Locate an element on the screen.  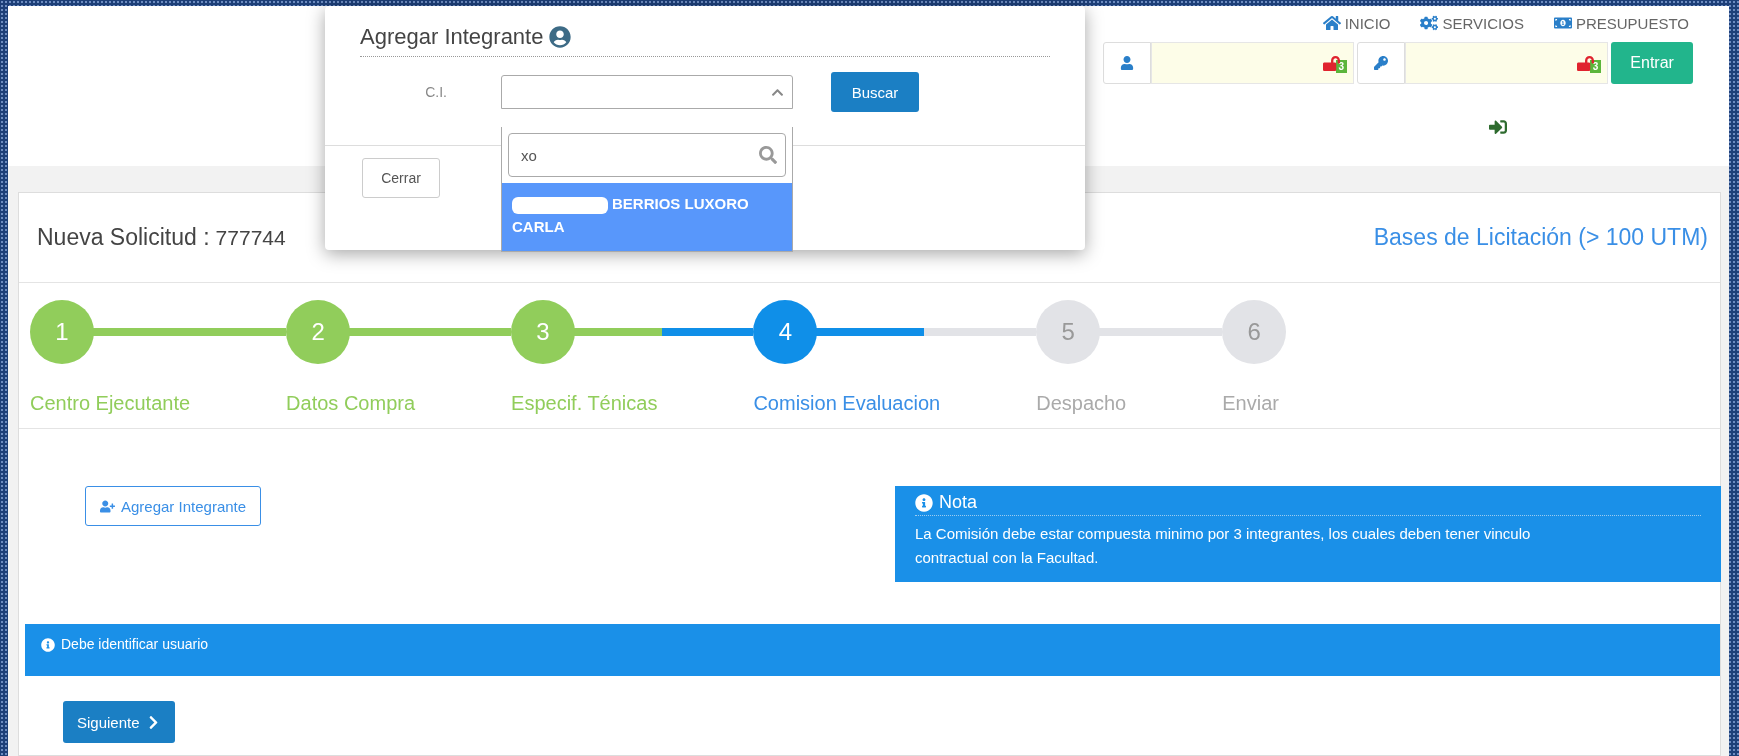
login-button: Entrar is located at coordinates (1652, 63).